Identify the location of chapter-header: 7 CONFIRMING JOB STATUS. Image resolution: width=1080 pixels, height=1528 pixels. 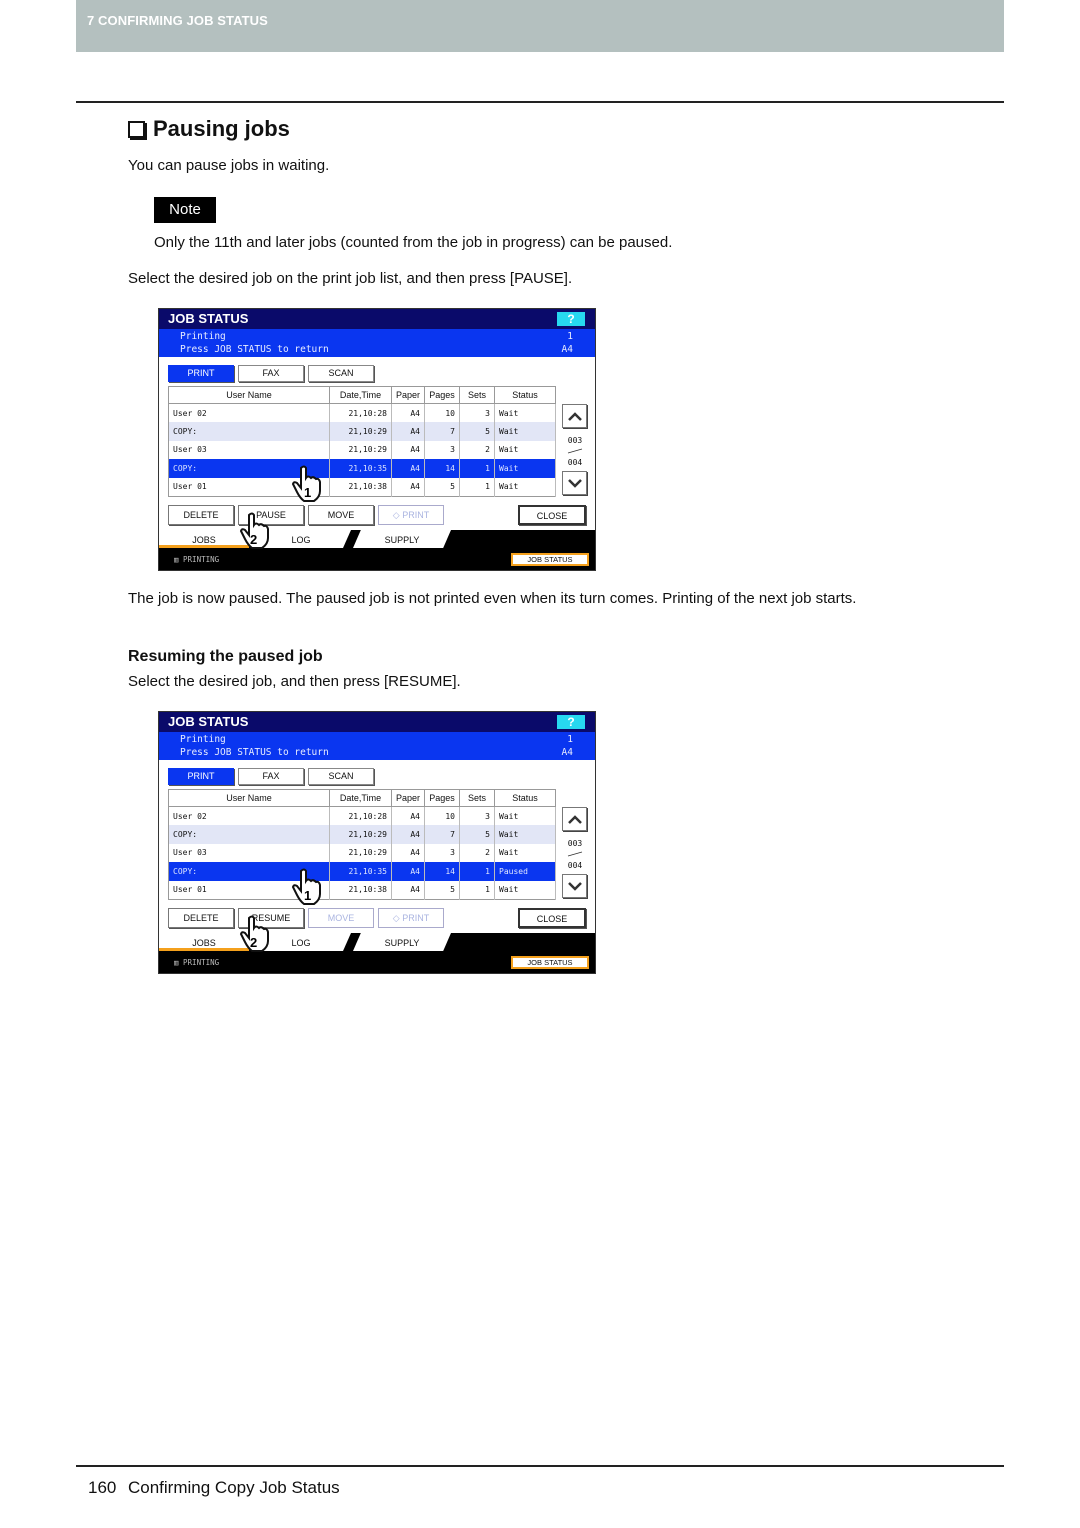
(540, 26).